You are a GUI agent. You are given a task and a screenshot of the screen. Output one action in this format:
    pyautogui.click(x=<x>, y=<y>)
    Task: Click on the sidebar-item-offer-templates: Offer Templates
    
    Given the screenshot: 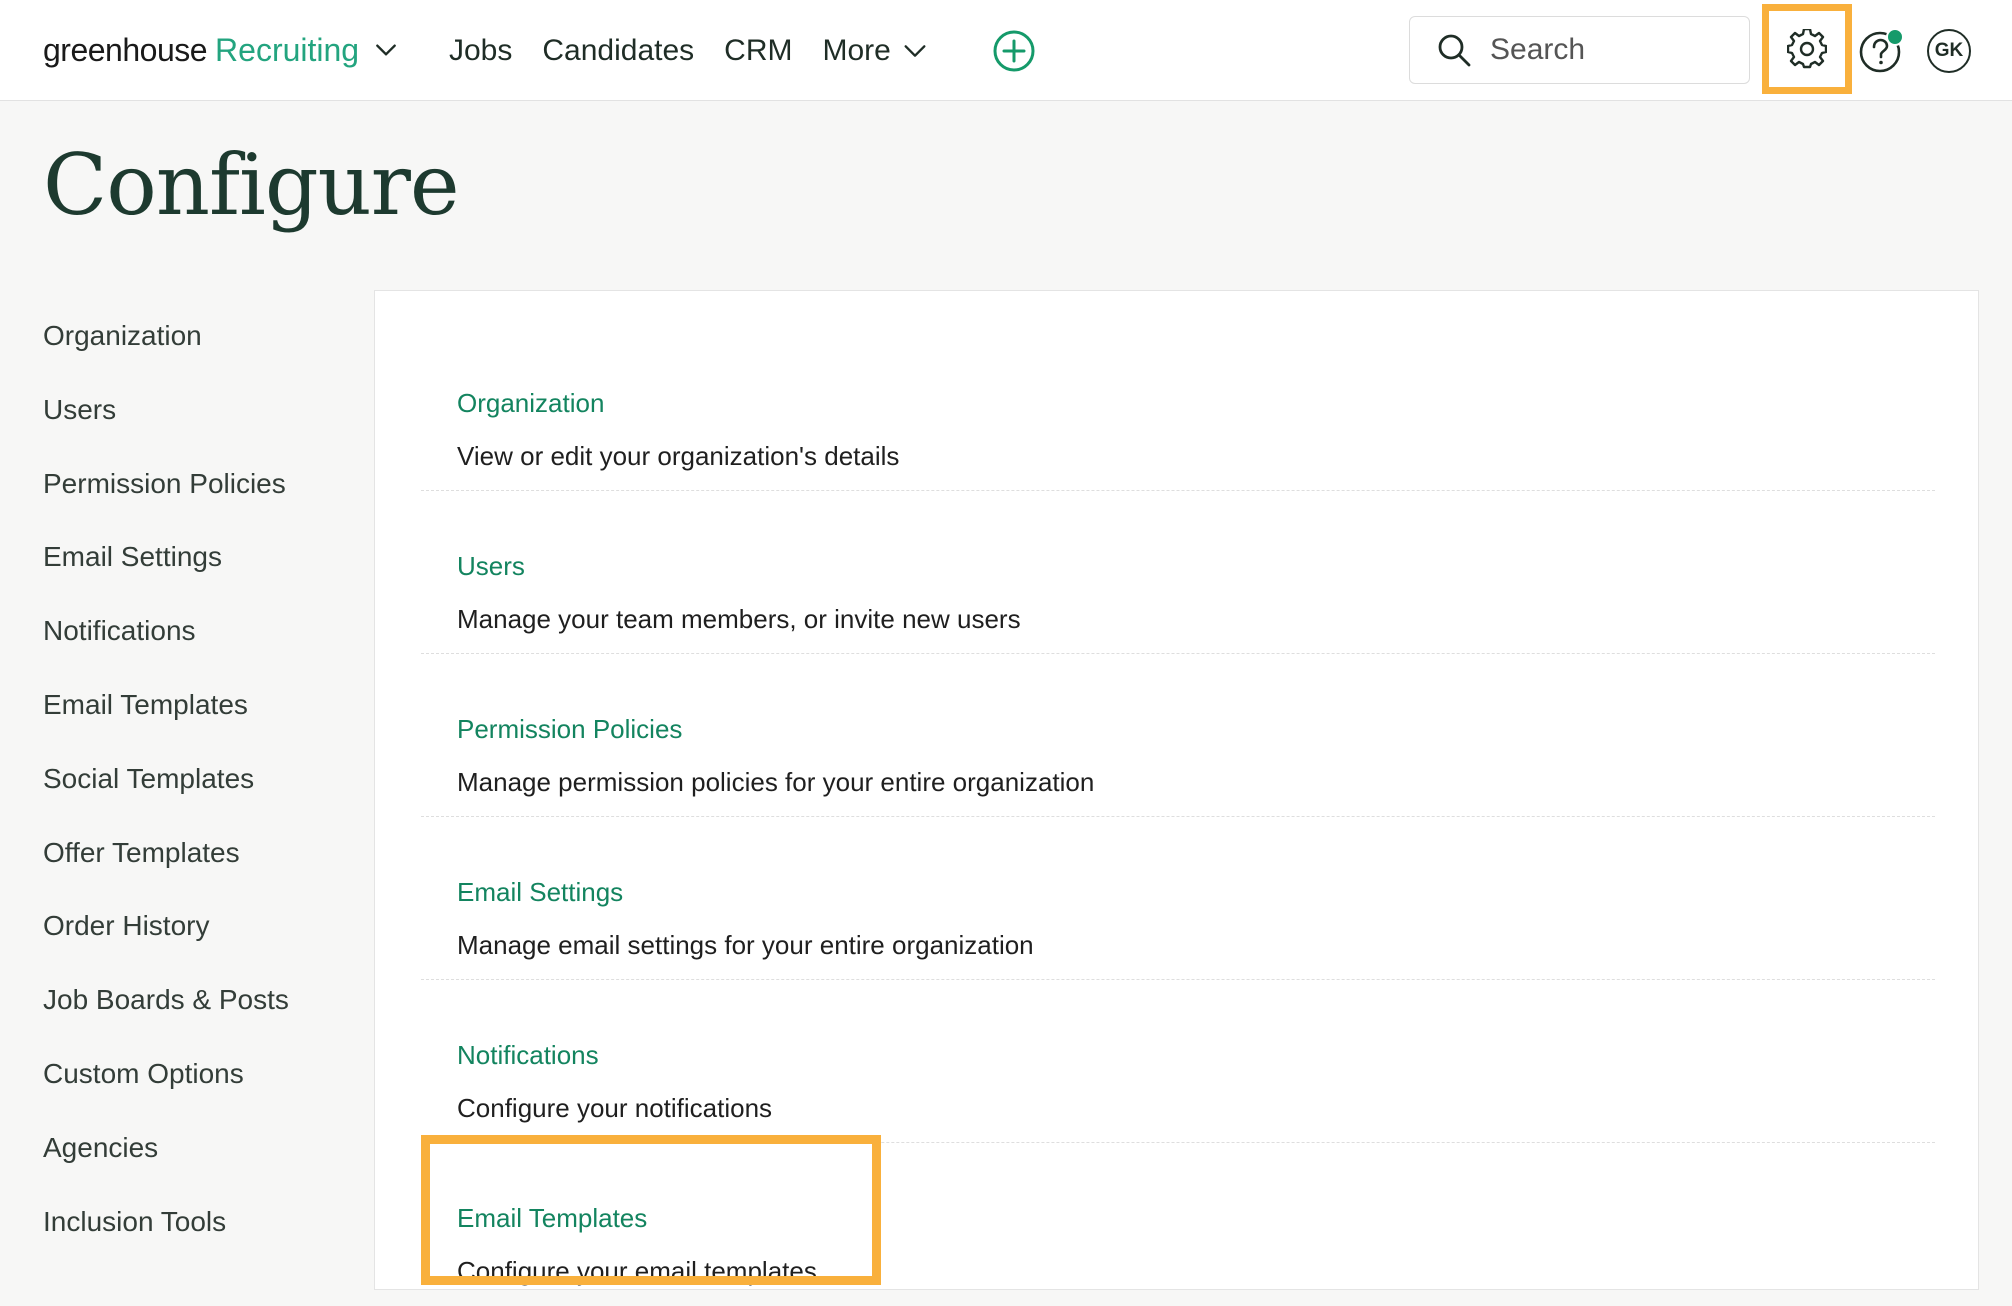 What is the action you would take?
    pyautogui.click(x=193, y=860)
    